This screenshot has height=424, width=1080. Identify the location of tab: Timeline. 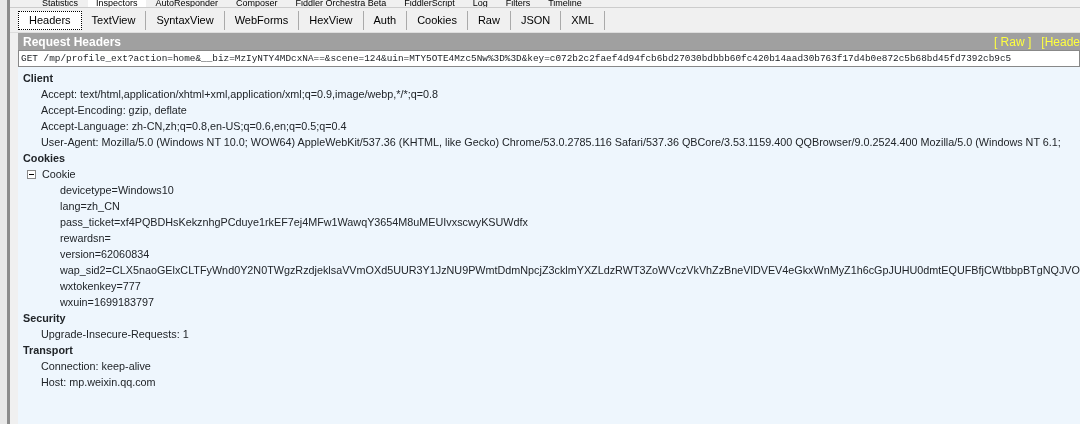
(565, 3).